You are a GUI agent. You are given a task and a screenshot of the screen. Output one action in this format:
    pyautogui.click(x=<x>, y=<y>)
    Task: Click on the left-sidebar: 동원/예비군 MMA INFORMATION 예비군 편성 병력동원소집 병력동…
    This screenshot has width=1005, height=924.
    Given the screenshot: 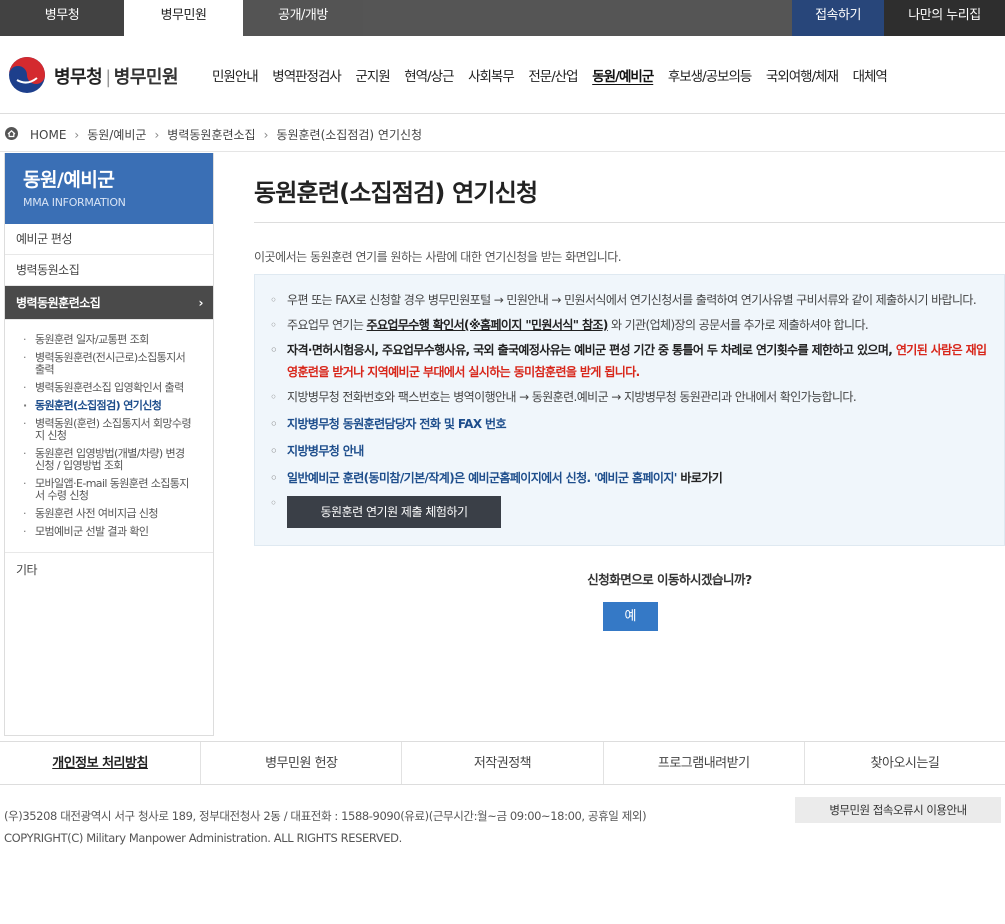 What is the action you would take?
    pyautogui.click(x=109, y=444)
    